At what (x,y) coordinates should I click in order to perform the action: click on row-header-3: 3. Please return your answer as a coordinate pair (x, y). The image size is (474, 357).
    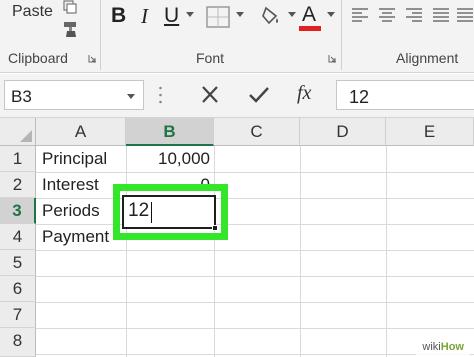
    Looking at the image, I should click on (18, 211).